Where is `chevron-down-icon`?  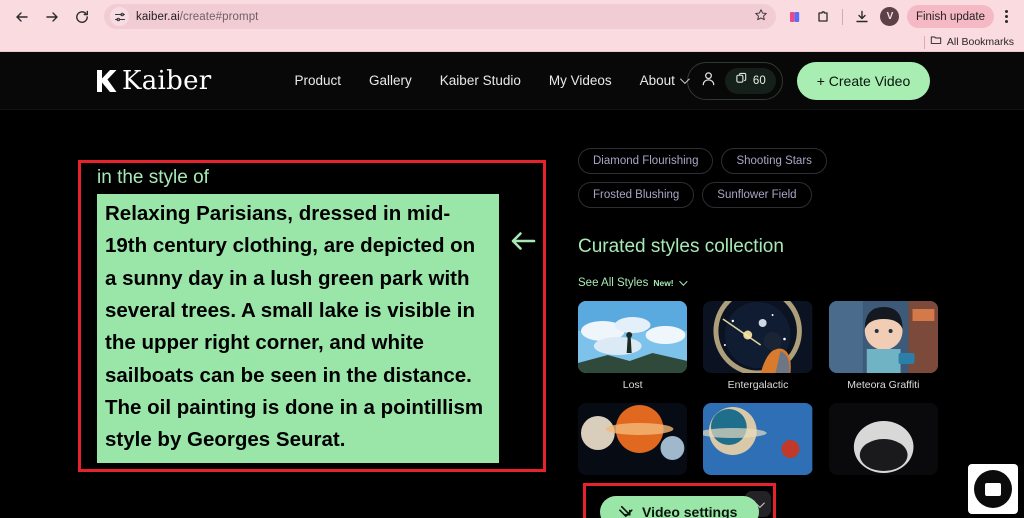 chevron-down-icon is located at coordinates (683, 281).